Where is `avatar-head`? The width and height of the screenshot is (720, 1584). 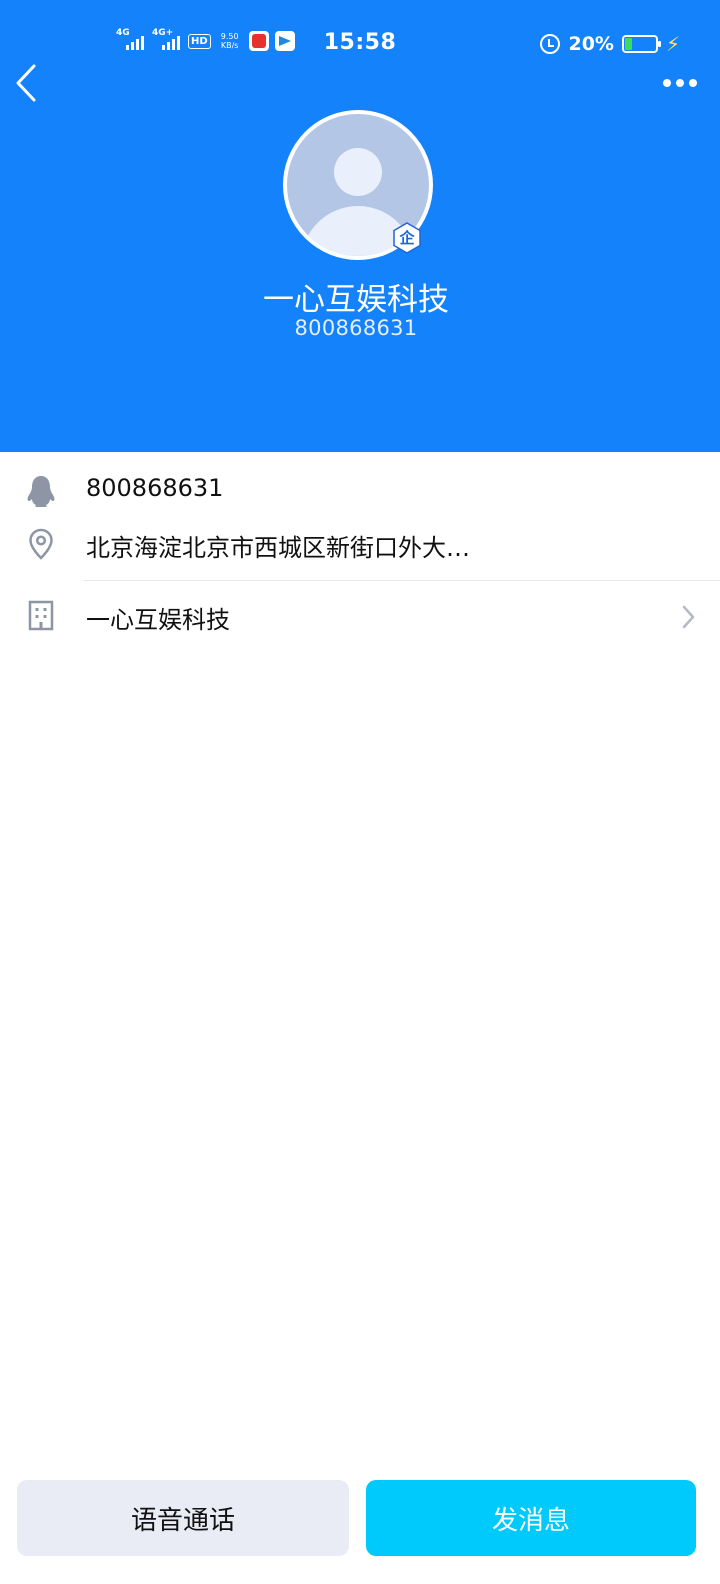
avatar-head is located at coordinates (358, 172).